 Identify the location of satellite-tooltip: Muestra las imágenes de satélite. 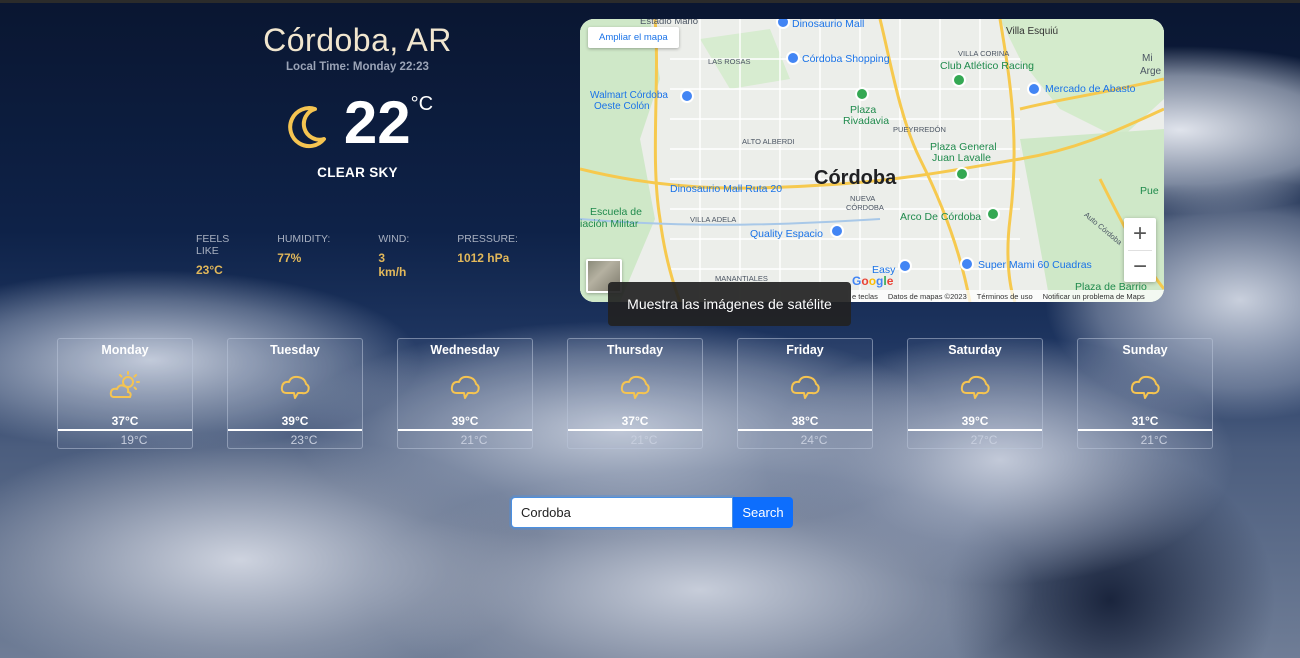
(729, 304).